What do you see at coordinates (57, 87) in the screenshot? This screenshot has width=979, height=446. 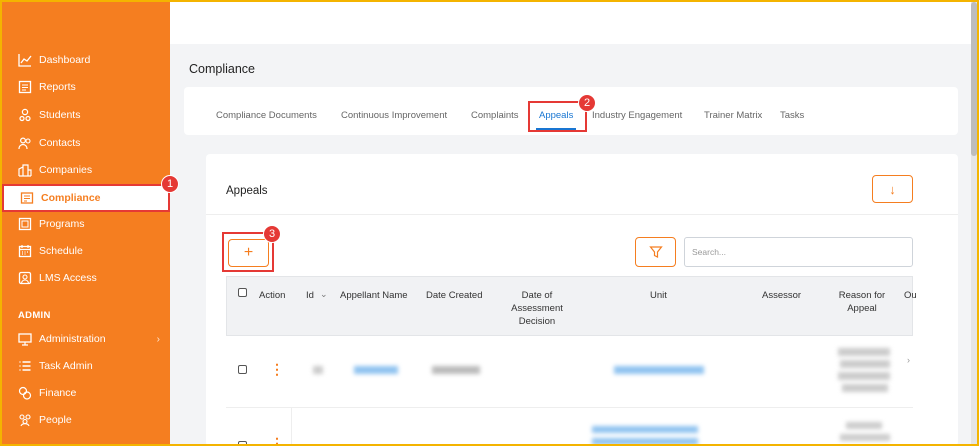 I see `sidebar-item-label: Reports` at bounding box center [57, 87].